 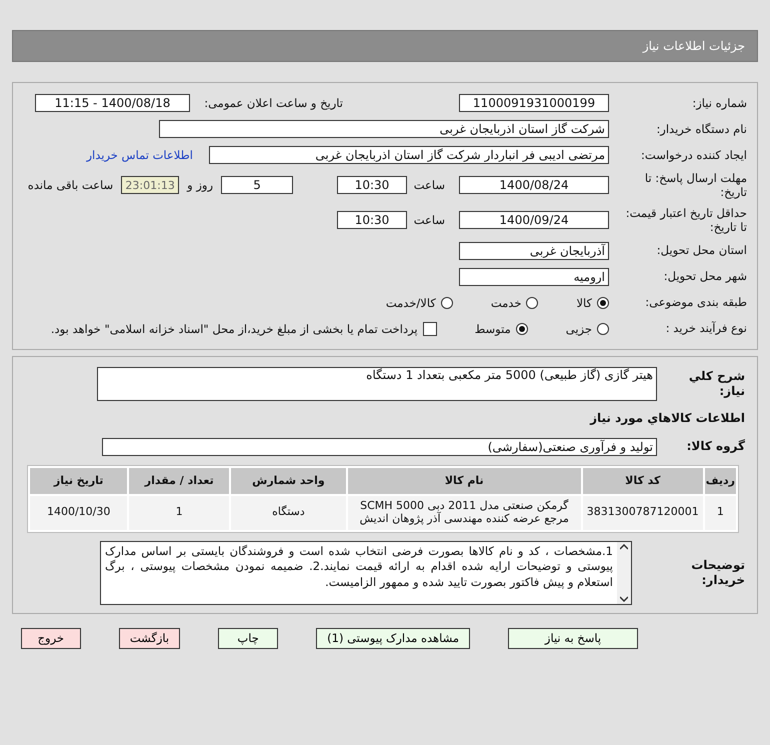 I want to click on scroll-up-icon, so click(x=624, y=547).